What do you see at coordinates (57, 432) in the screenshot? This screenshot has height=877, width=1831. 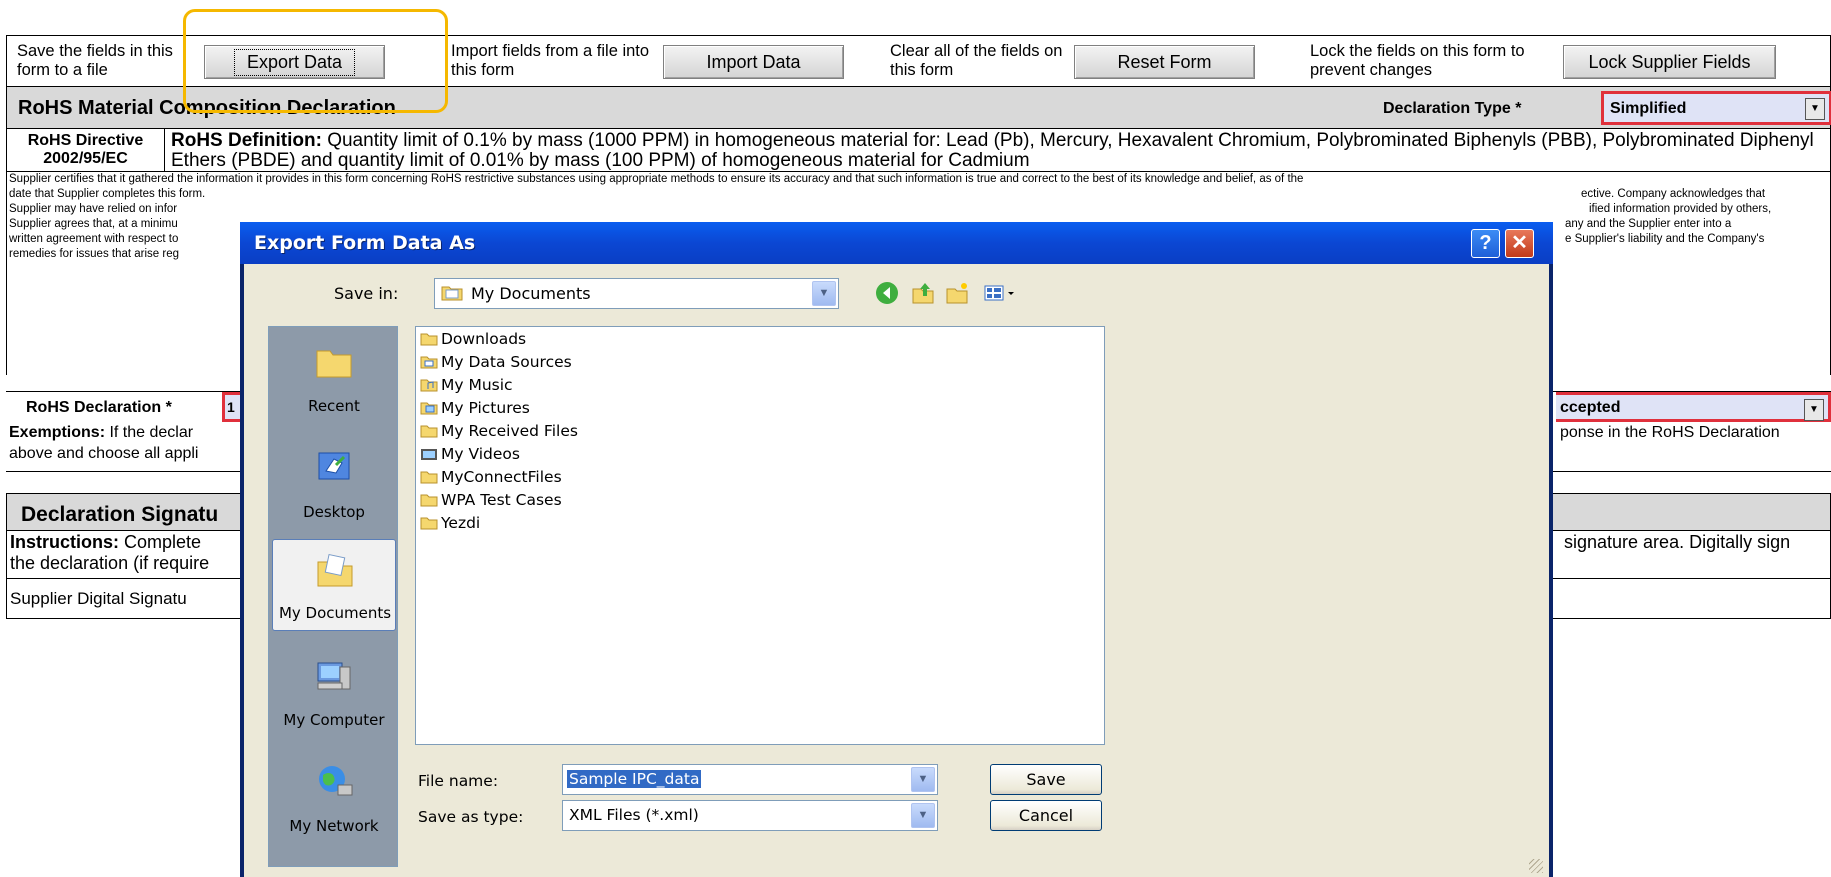 I see `exemptions-heading: Exemptions:` at bounding box center [57, 432].